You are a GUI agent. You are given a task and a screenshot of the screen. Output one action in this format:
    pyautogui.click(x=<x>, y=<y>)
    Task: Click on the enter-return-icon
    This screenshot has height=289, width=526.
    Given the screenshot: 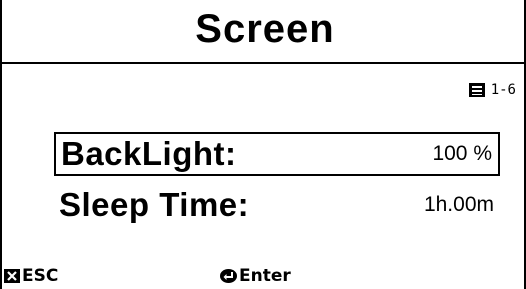 What is the action you would take?
    pyautogui.click(x=228, y=276)
    